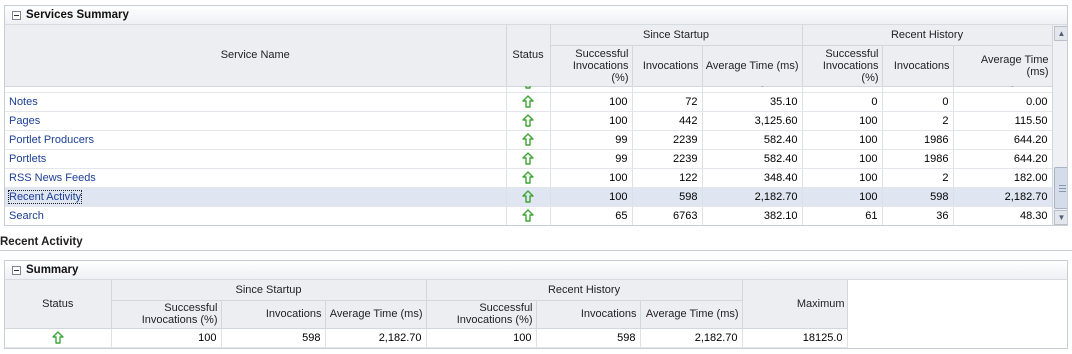  What do you see at coordinates (918, 66) in the screenshot?
I see `col-rh-invocations: Invocations` at bounding box center [918, 66].